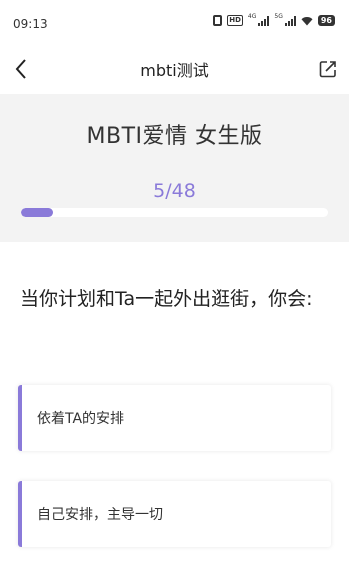  What do you see at coordinates (174, 191) in the screenshot?
I see `progress-text: 5/48` at bounding box center [174, 191].